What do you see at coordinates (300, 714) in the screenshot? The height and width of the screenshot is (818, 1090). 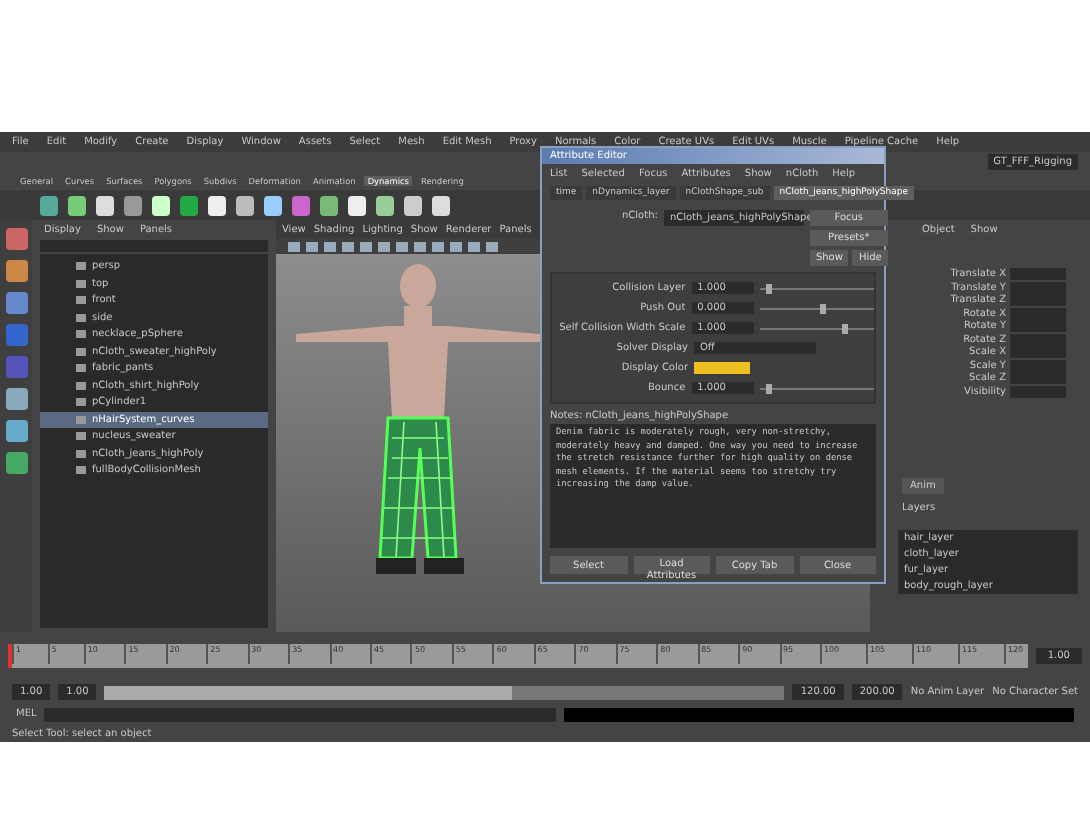 I see `command-input-field` at bounding box center [300, 714].